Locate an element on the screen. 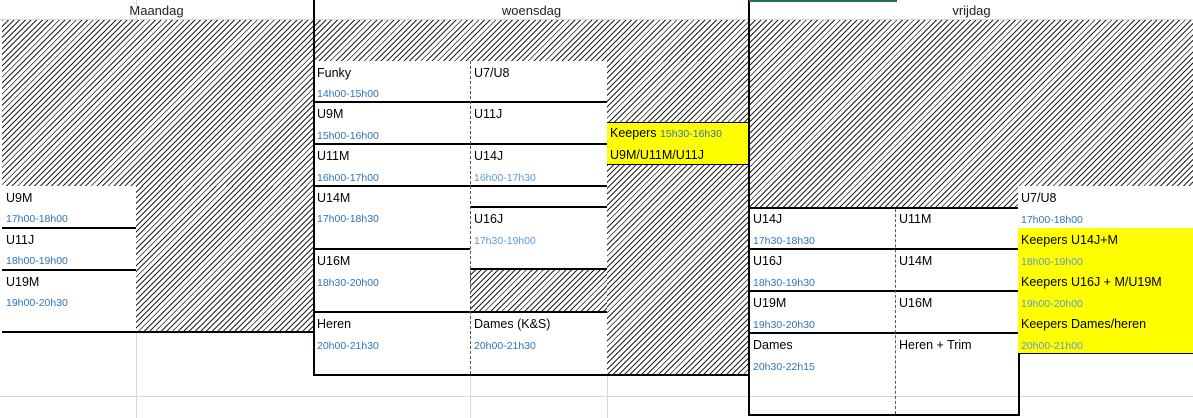  vrijdag-keepers: Keepers U16J + M/U19M is located at coordinates (1091, 282).